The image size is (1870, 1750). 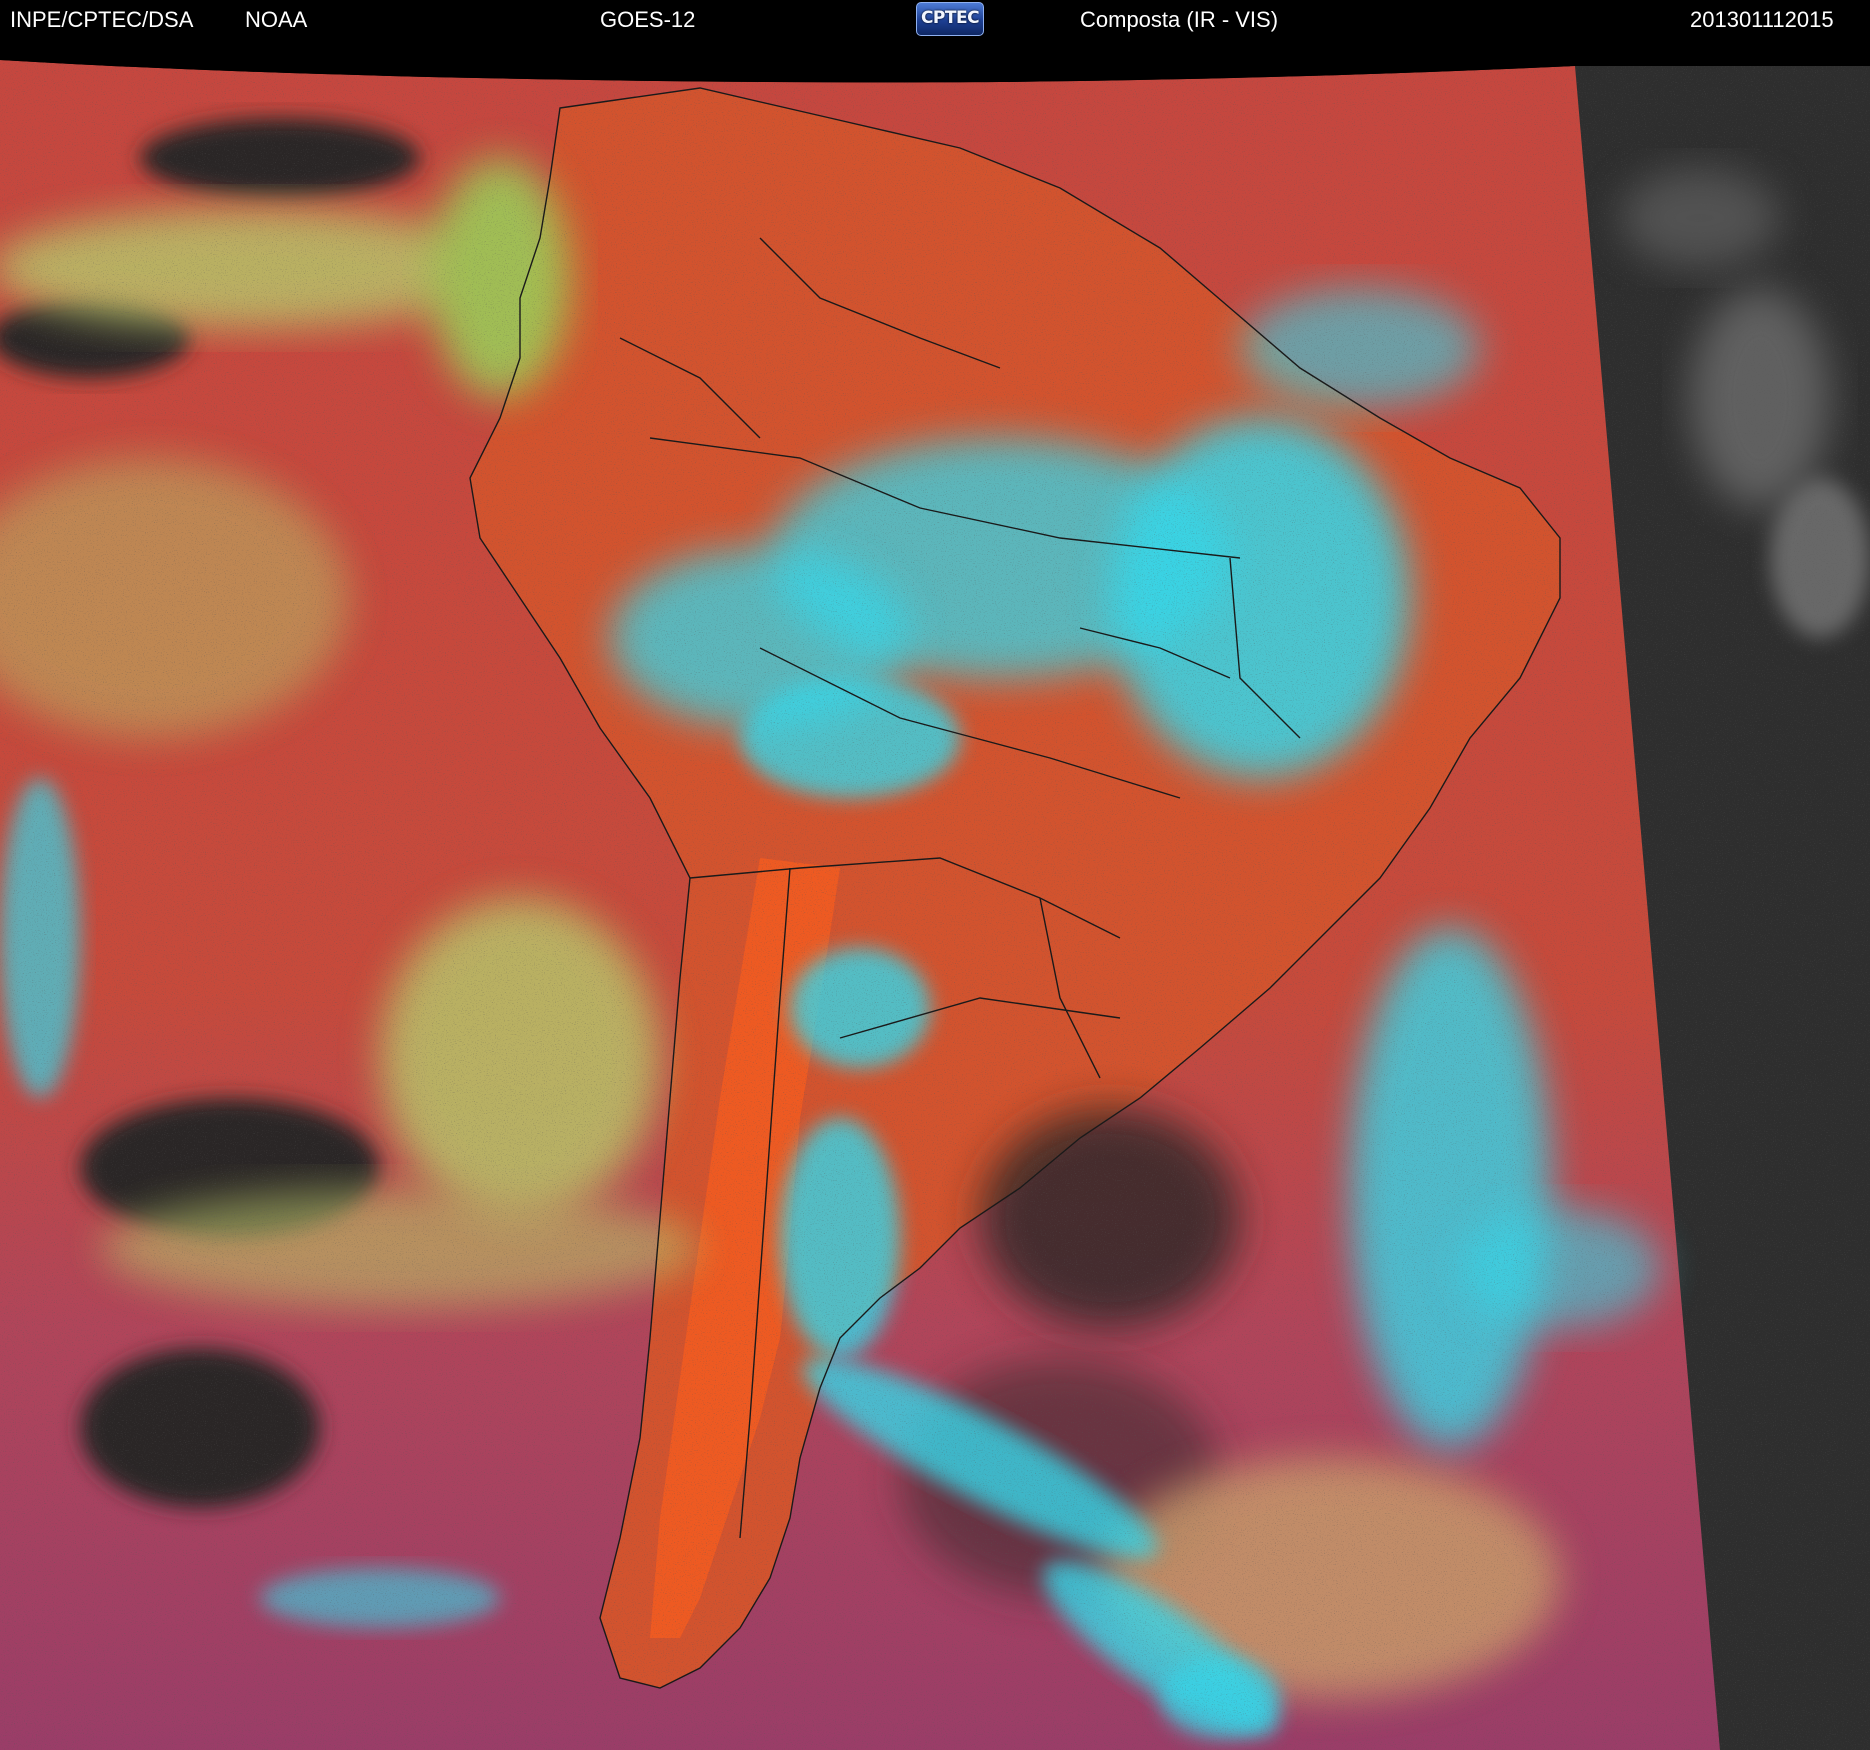 I want to click on product-label: Composta (IR - VIS), so click(x=1179, y=19).